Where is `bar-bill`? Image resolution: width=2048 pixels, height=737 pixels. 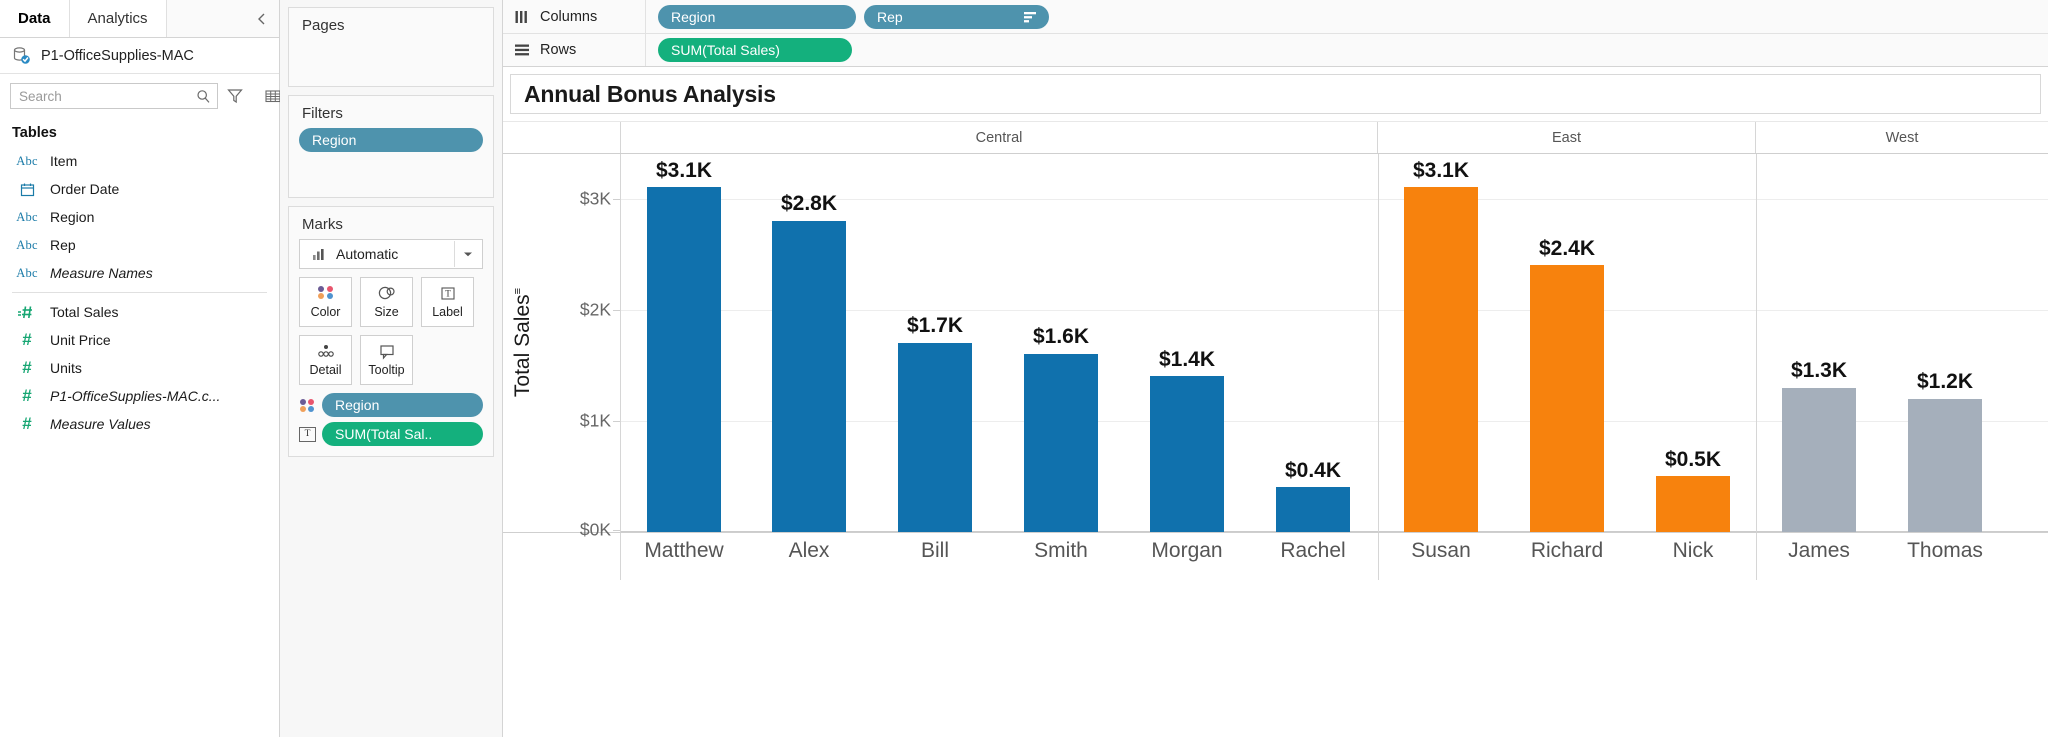 bar-bill is located at coordinates (935, 437).